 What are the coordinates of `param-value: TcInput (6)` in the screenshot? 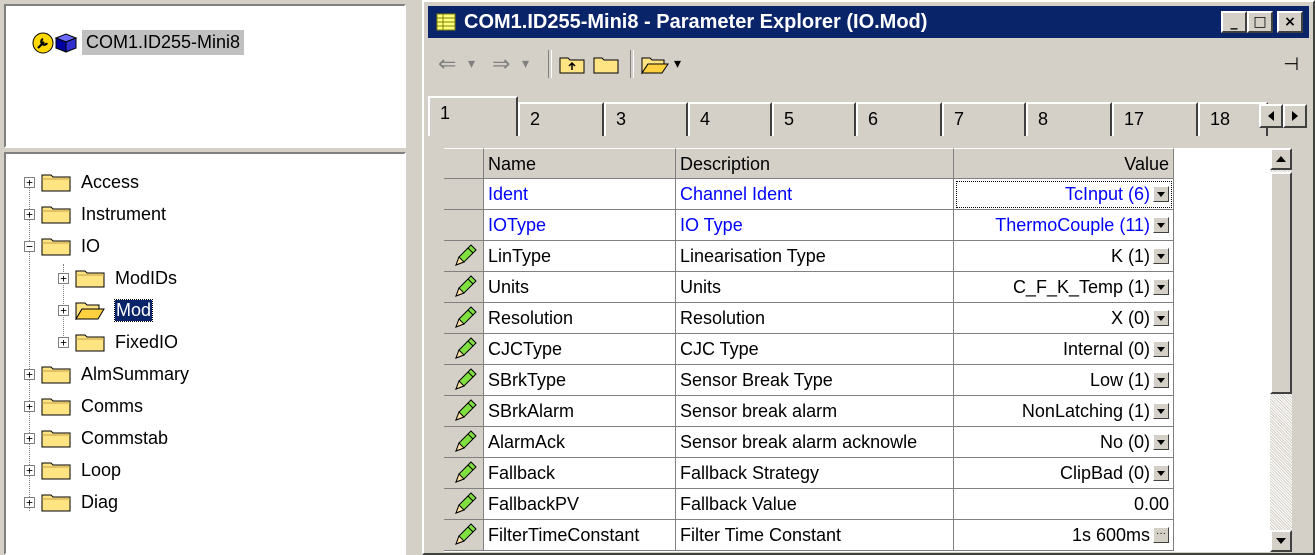 It's located at (1107, 194).